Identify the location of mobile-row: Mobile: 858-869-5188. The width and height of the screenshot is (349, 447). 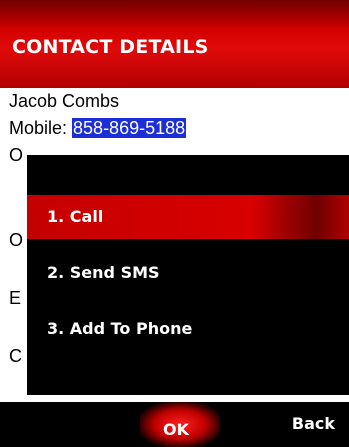
(98, 128).